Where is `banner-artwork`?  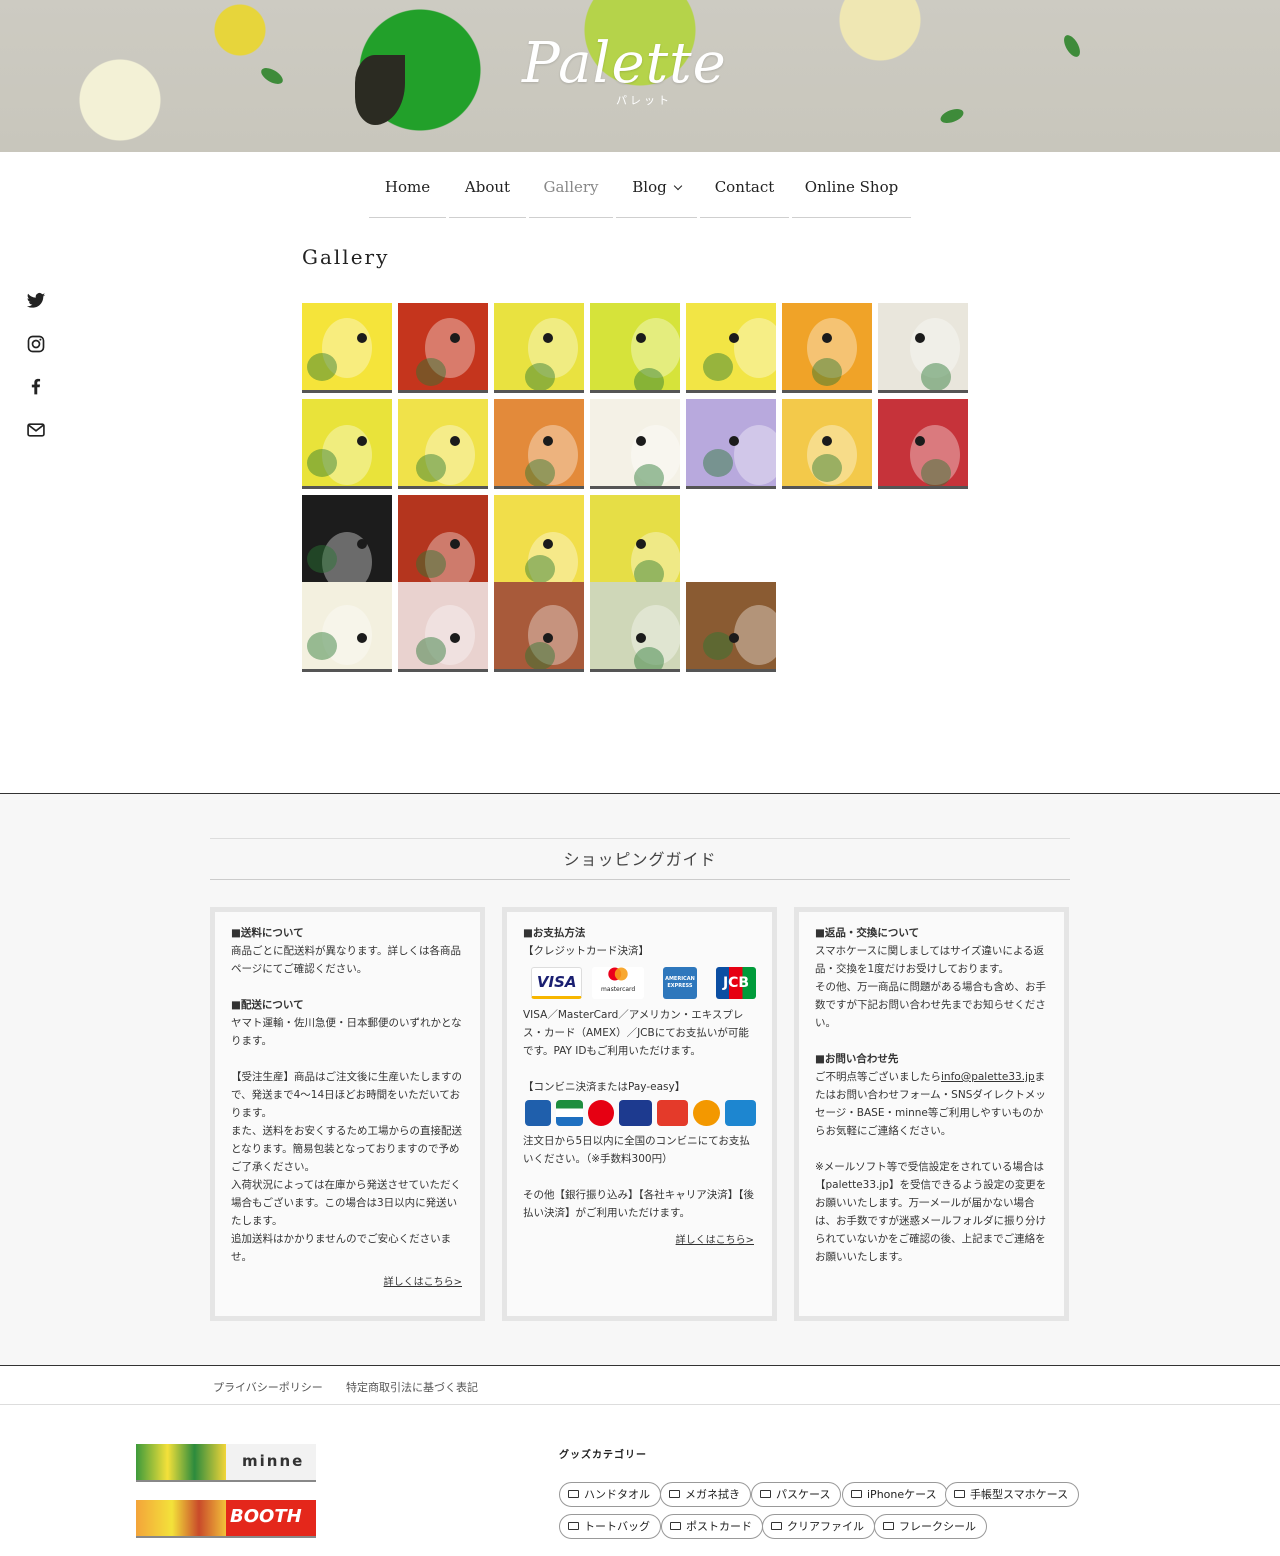 banner-artwork is located at coordinates (181, 1462).